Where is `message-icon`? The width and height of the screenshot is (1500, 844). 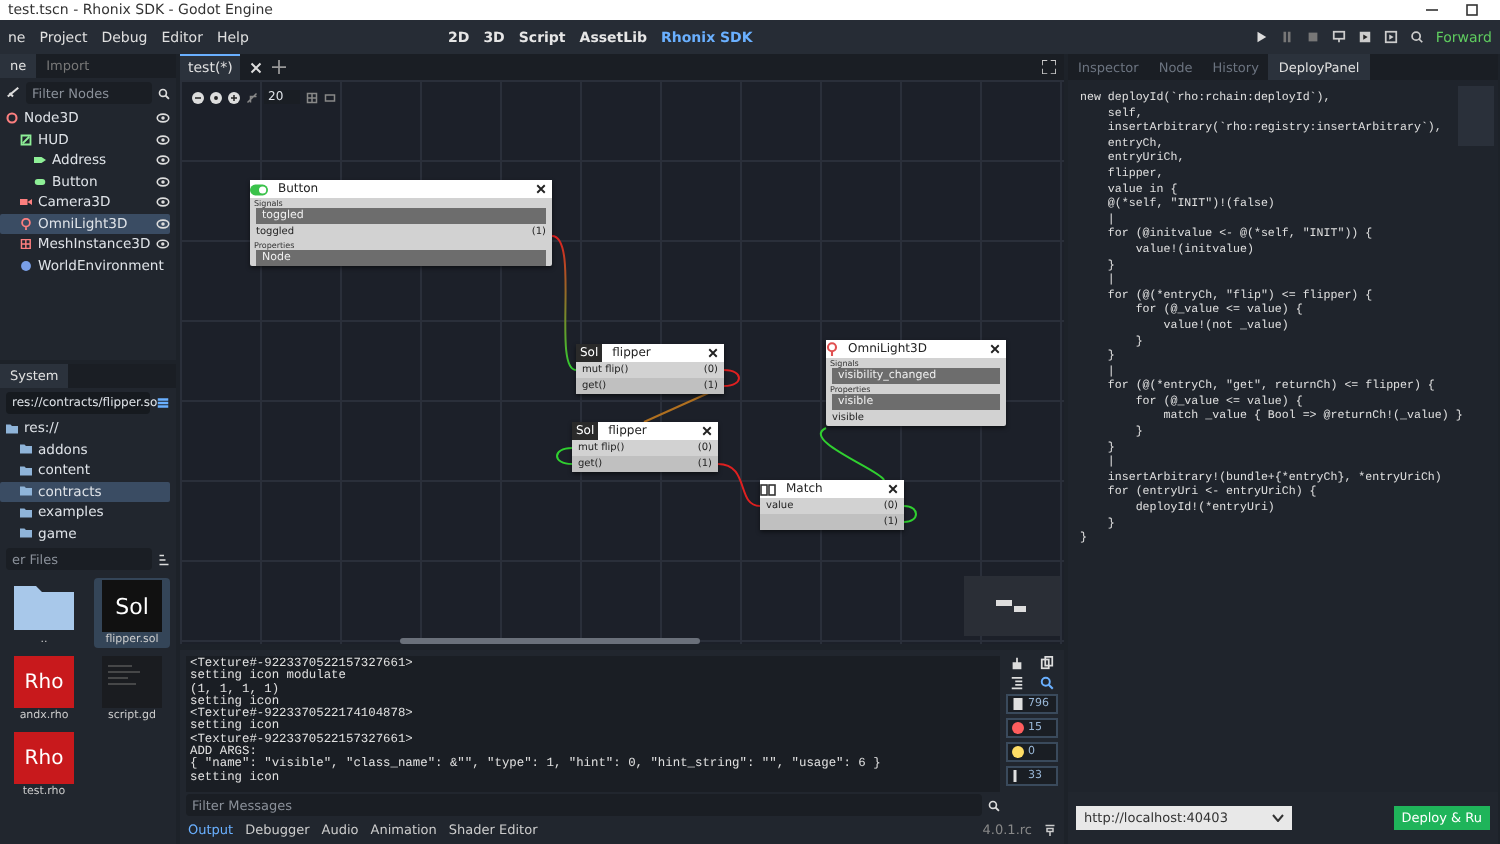 message-icon is located at coordinates (1018, 704).